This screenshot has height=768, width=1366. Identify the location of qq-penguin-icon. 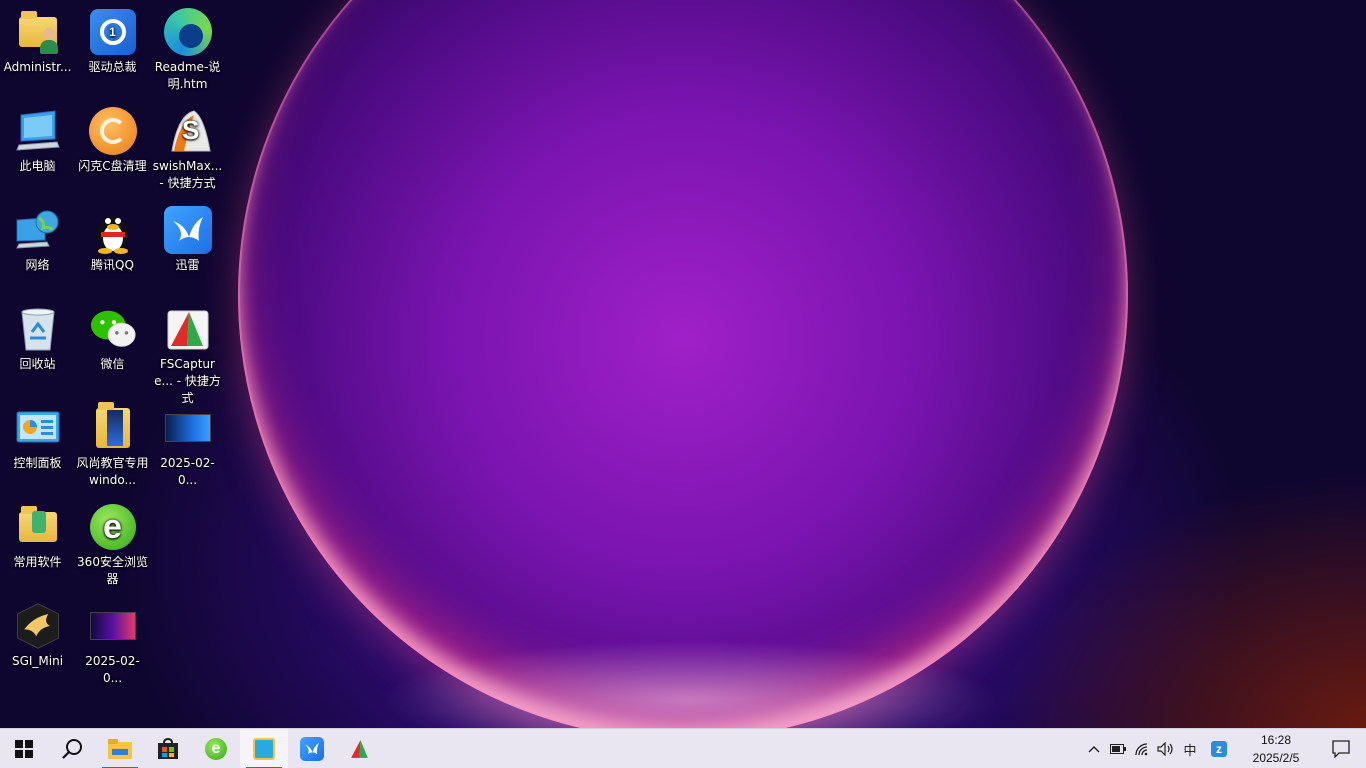
(113, 230).